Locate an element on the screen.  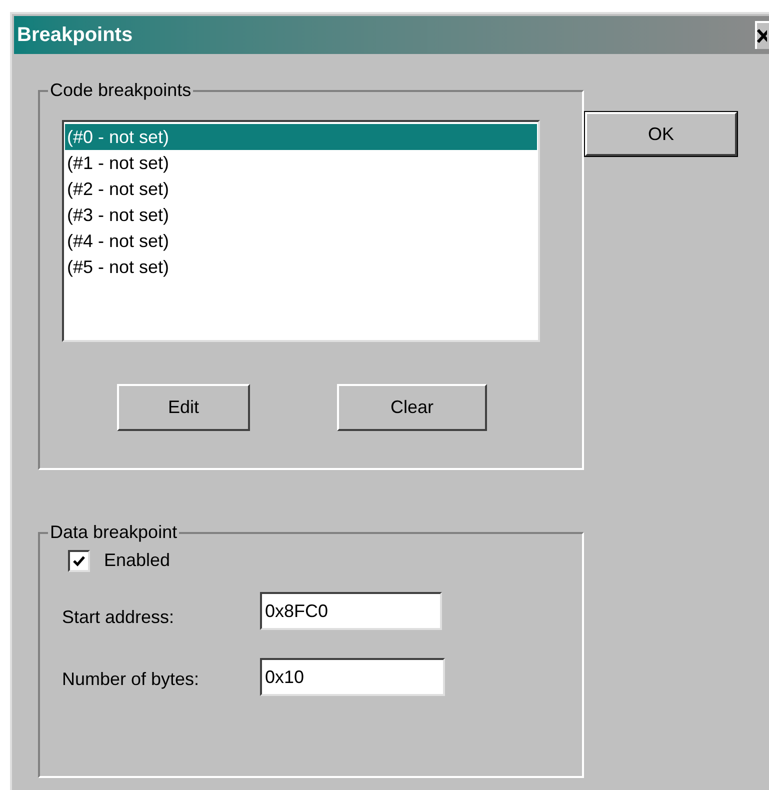
check-icon is located at coordinates (79, 561).